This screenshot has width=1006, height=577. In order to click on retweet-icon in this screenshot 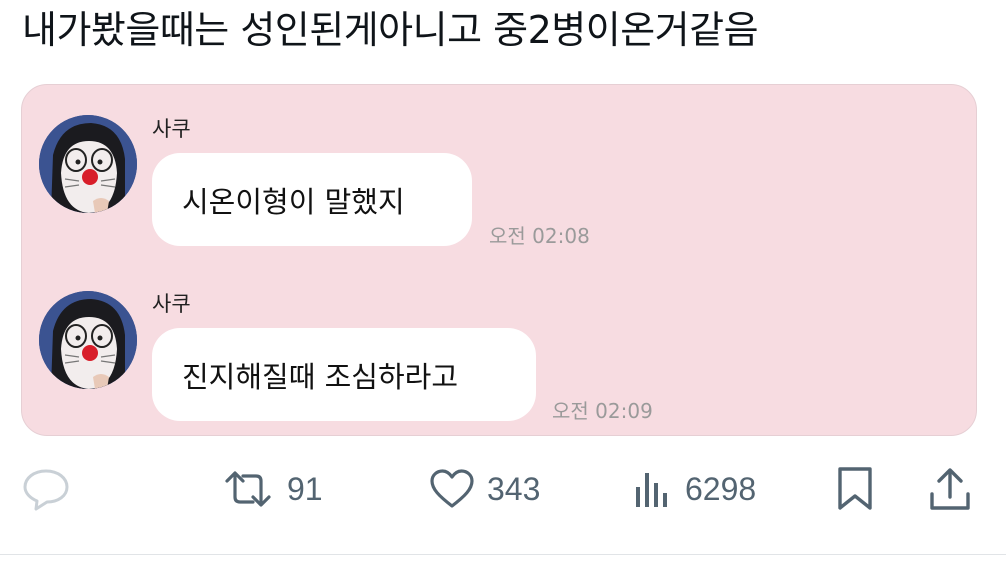, I will do `click(248, 489)`.